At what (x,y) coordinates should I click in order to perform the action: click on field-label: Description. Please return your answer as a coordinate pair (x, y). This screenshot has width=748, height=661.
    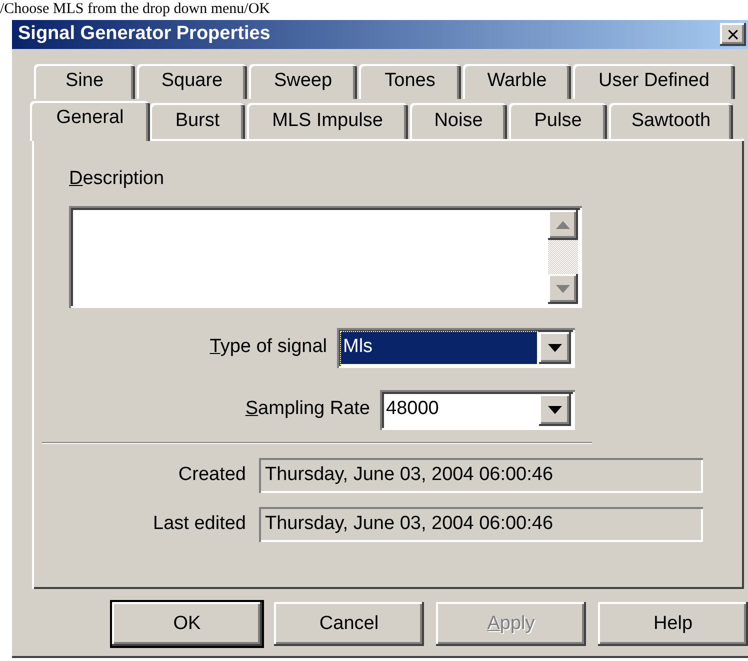
    Looking at the image, I should click on (116, 179).